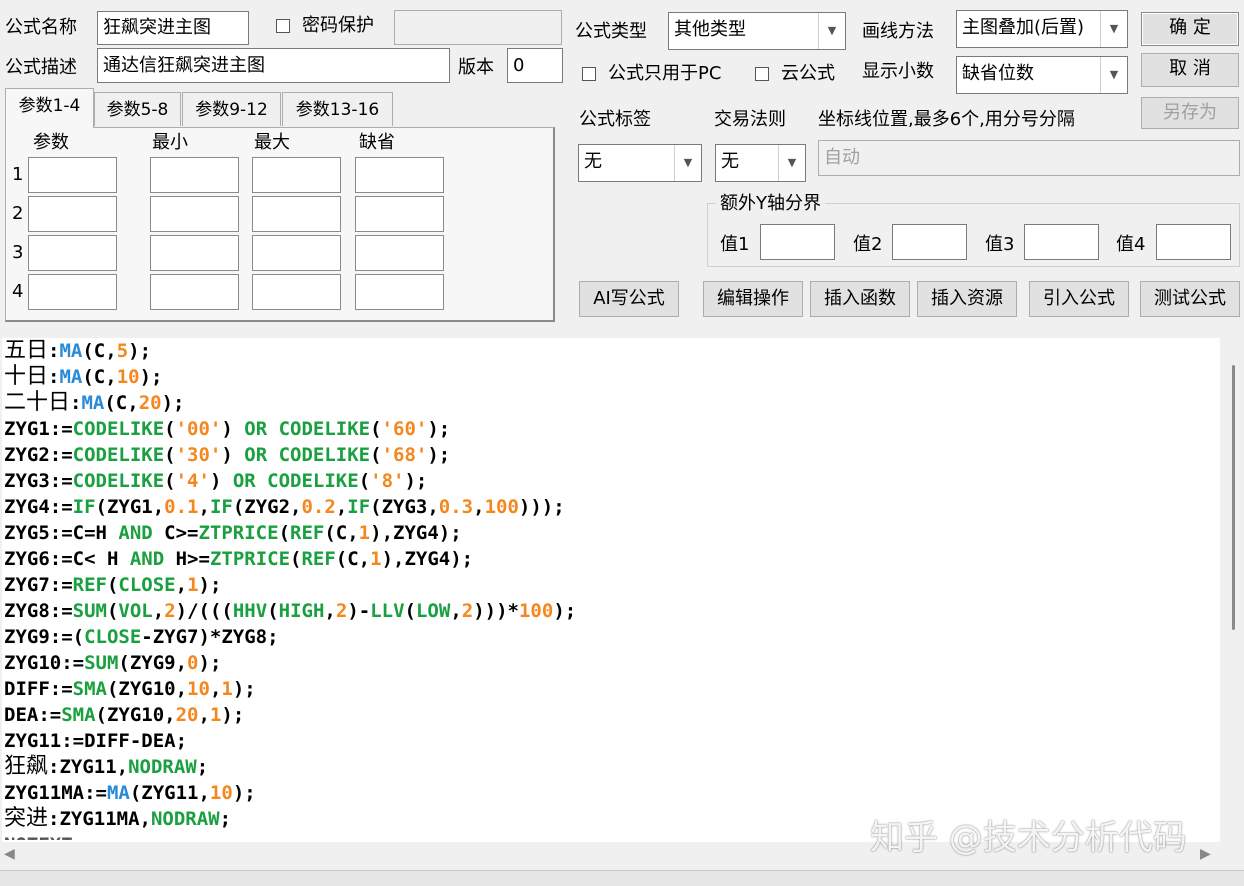  What do you see at coordinates (710, 29) in the screenshot?
I see `formula-type-value: 其他类型` at bounding box center [710, 29].